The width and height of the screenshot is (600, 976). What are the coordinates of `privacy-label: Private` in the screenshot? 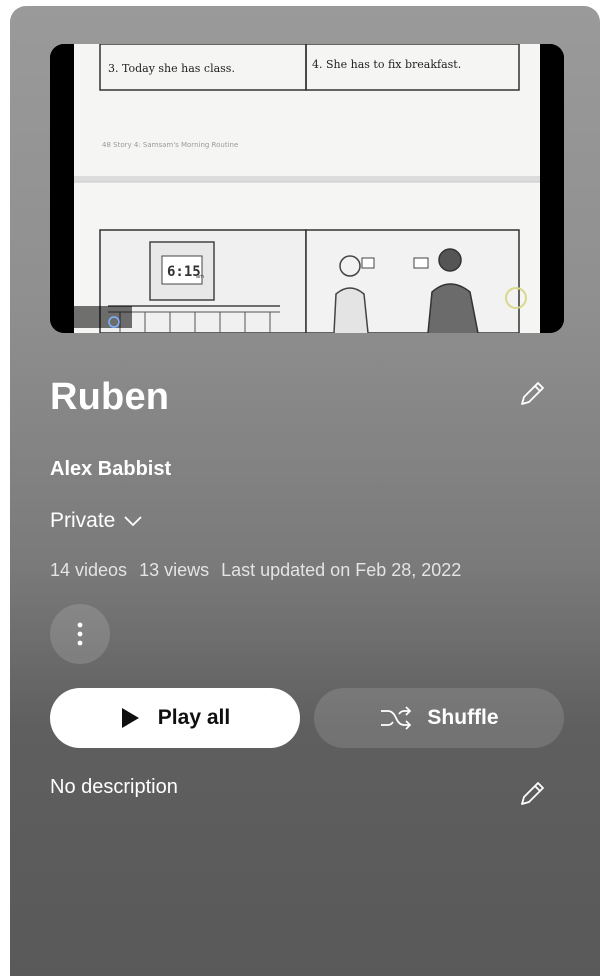 It's located at (83, 520).